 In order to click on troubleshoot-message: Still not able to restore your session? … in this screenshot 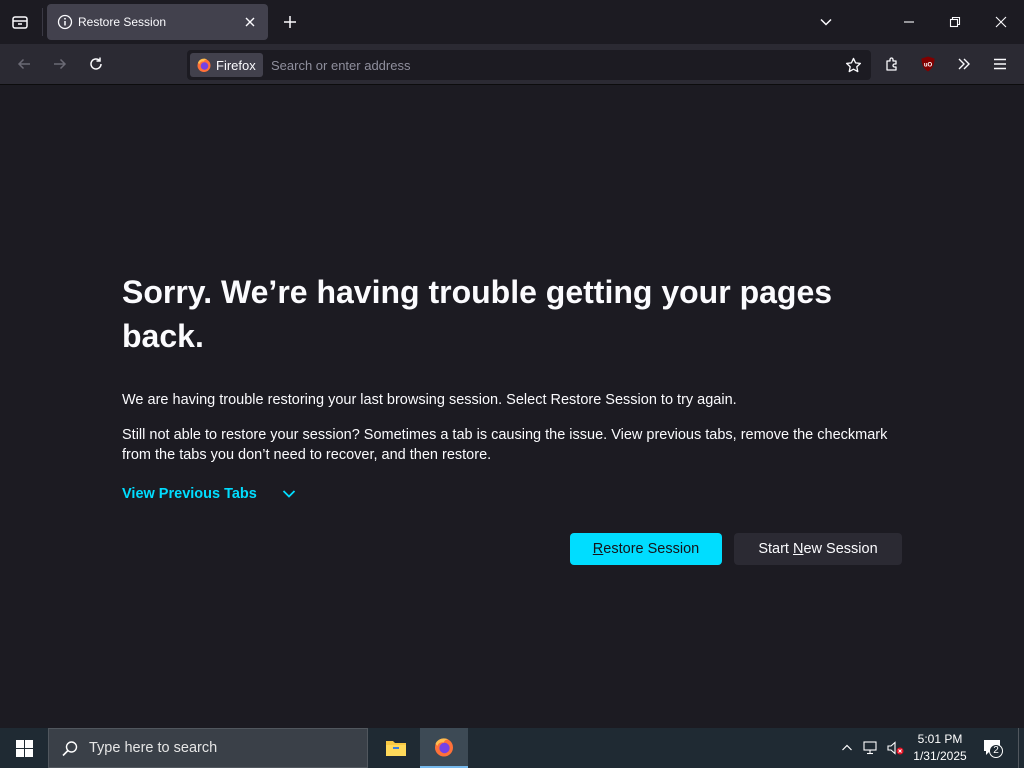, I will do `click(505, 445)`.